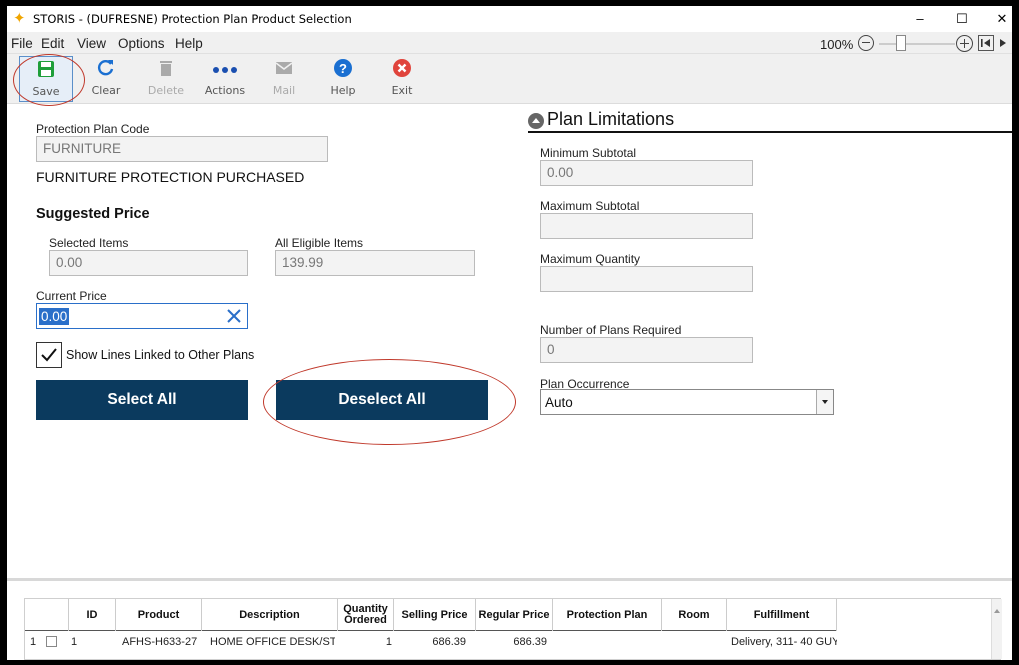  I want to click on nav-next-icon, so click(1004, 43).